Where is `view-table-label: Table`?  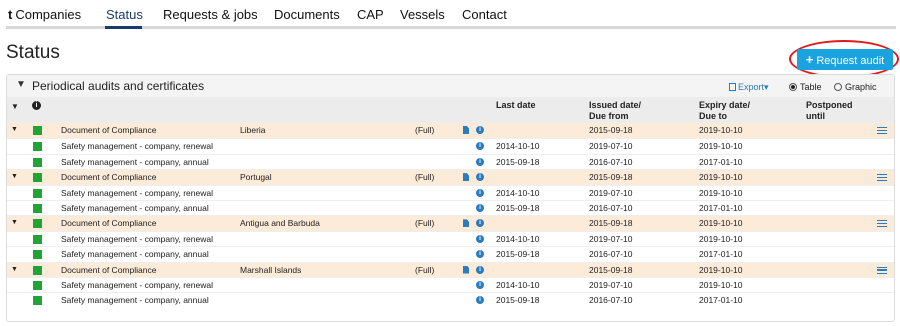 view-table-label: Table is located at coordinates (811, 87).